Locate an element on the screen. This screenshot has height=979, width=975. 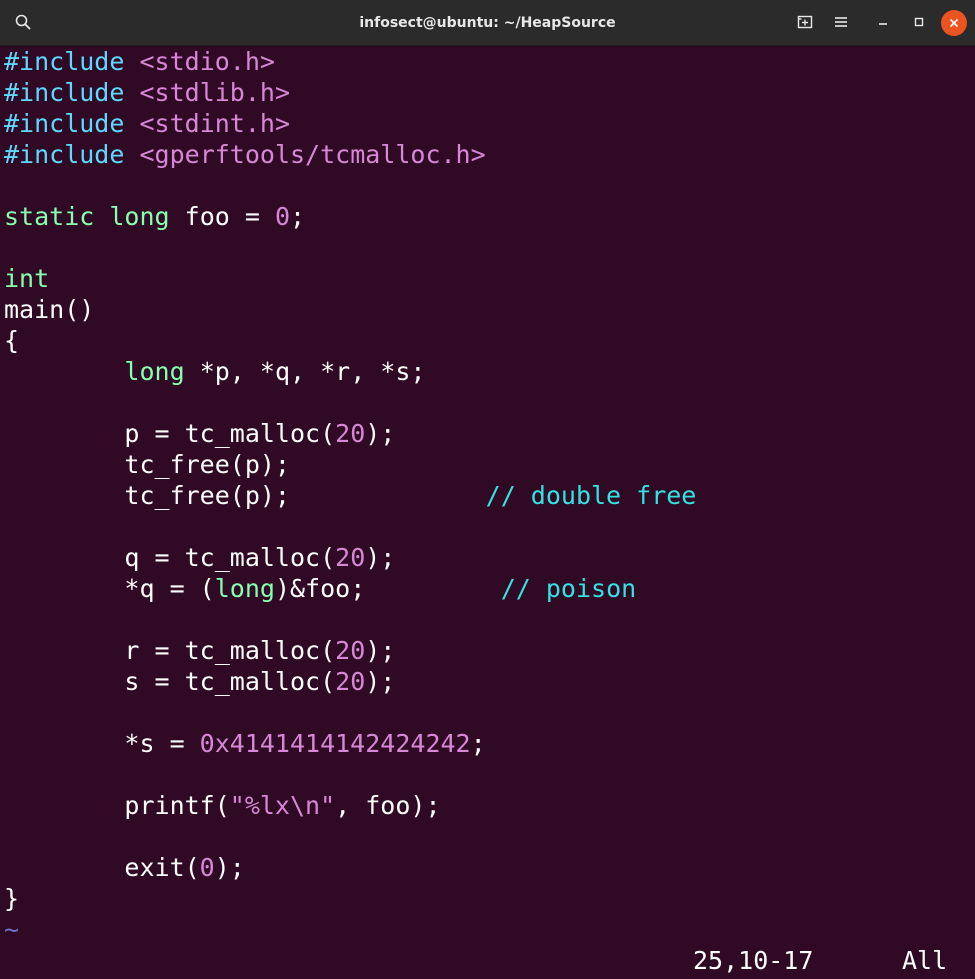
close-button is located at coordinates (954, 23).